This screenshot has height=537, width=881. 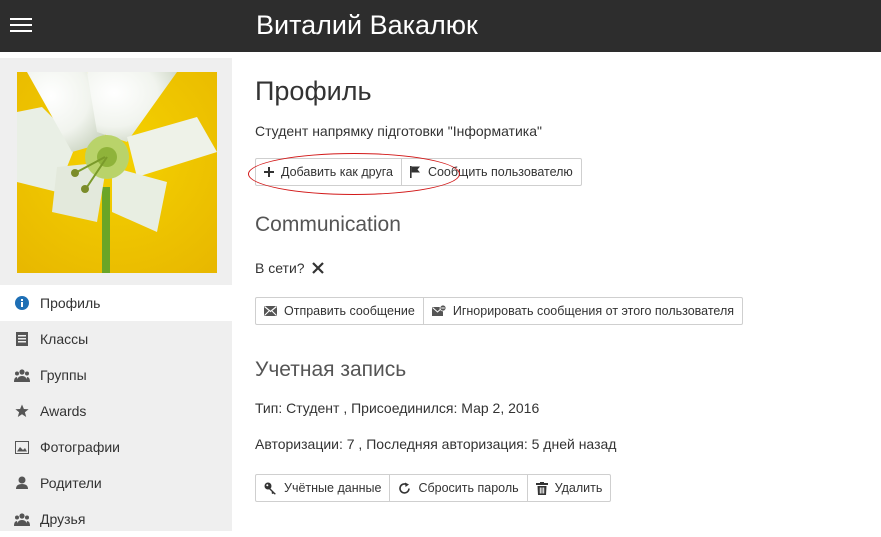 What do you see at coordinates (116, 339) in the screenshot?
I see `sidebar-item-classes: Классы` at bounding box center [116, 339].